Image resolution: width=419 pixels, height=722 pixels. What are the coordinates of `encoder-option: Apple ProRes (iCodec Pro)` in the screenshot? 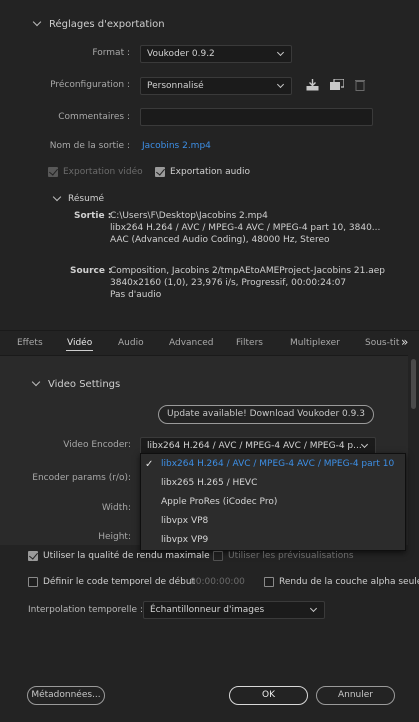 It's located at (273, 502).